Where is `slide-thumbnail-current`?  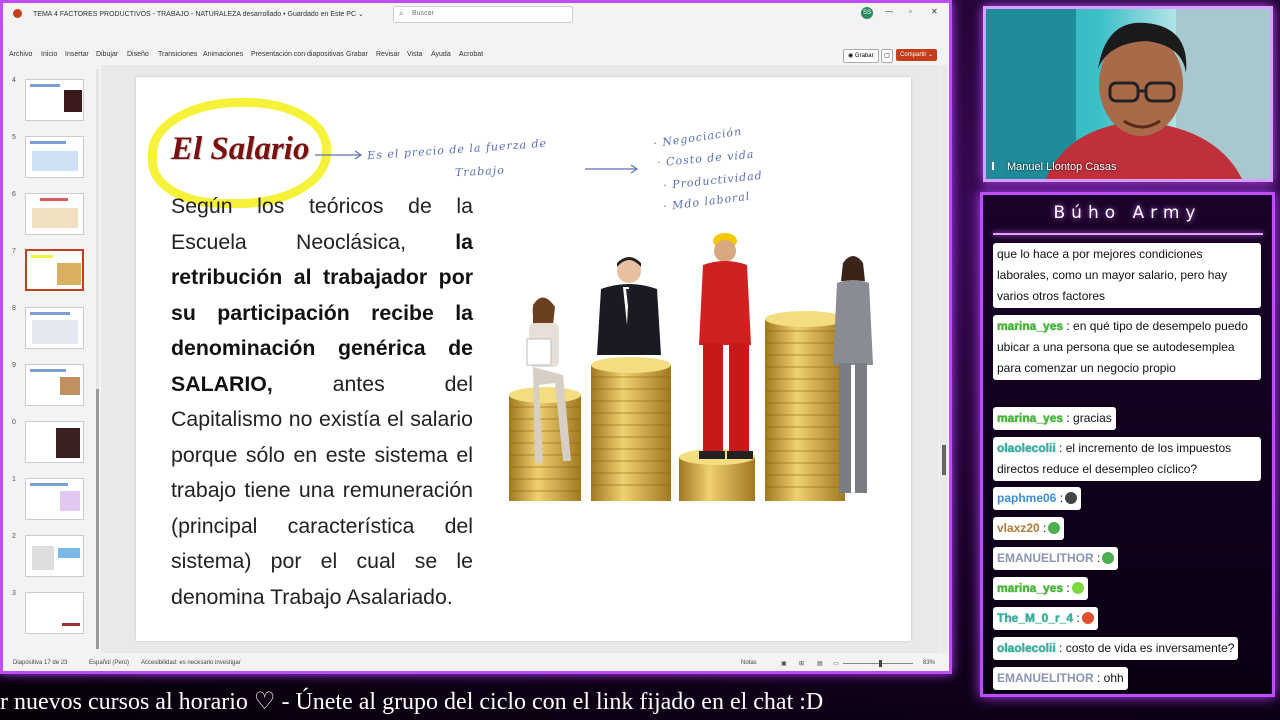
slide-thumbnail-current is located at coordinates (54, 270).